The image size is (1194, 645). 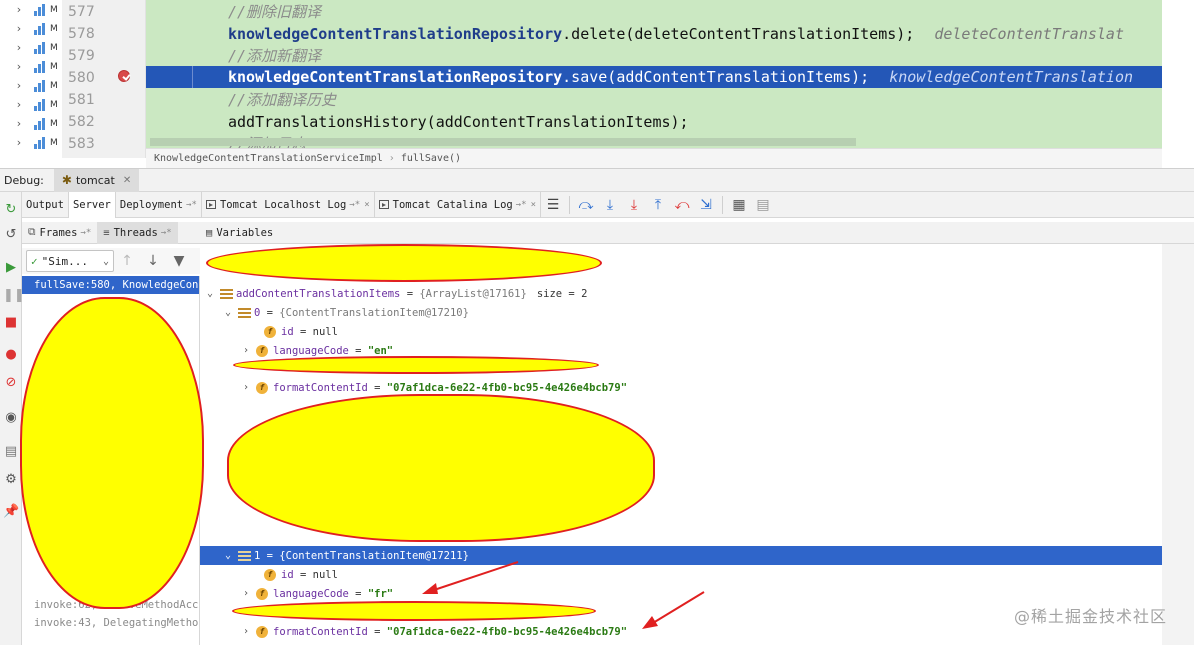 What do you see at coordinates (681, 555) in the screenshot?
I see `variable-row-selected: ⌄ 1 = {ContentTranslationItem@17211}` at bounding box center [681, 555].